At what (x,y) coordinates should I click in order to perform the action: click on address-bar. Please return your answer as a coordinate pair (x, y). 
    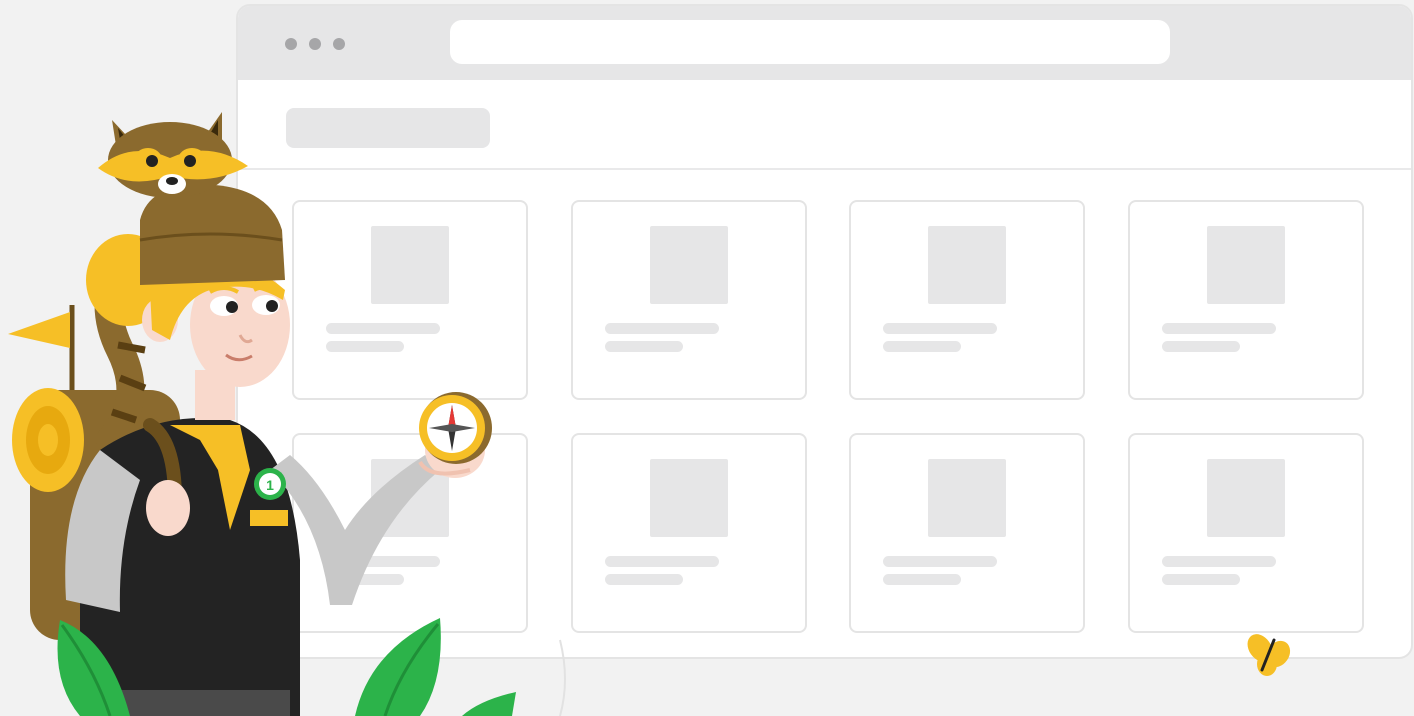
    Looking at the image, I should click on (810, 42).